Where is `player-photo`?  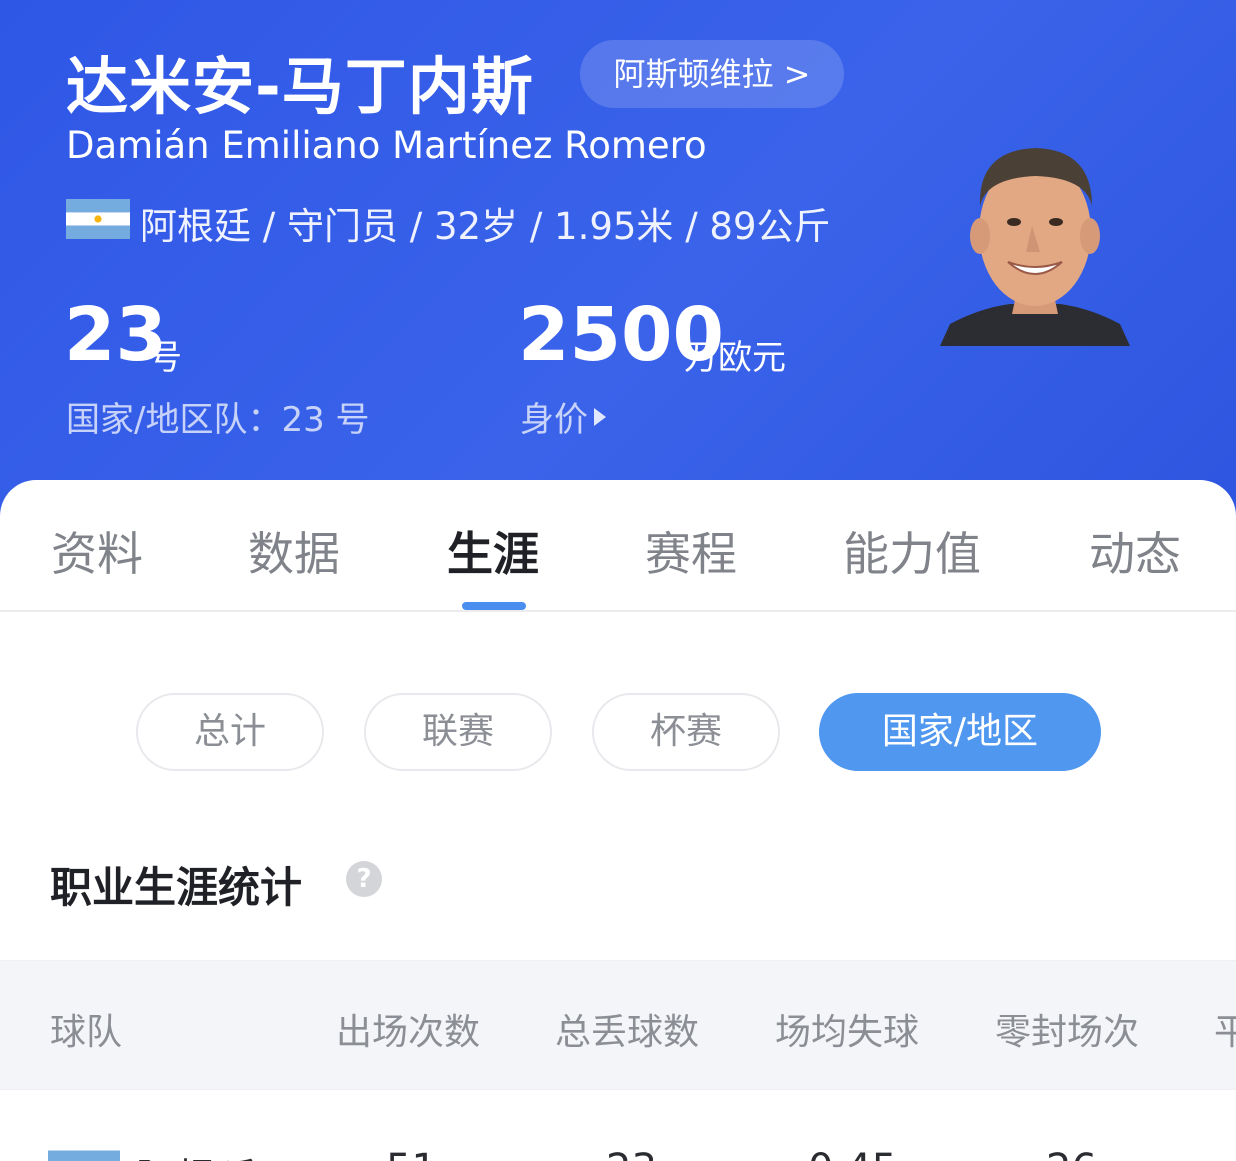
player-photo is located at coordinates (1035, 247).